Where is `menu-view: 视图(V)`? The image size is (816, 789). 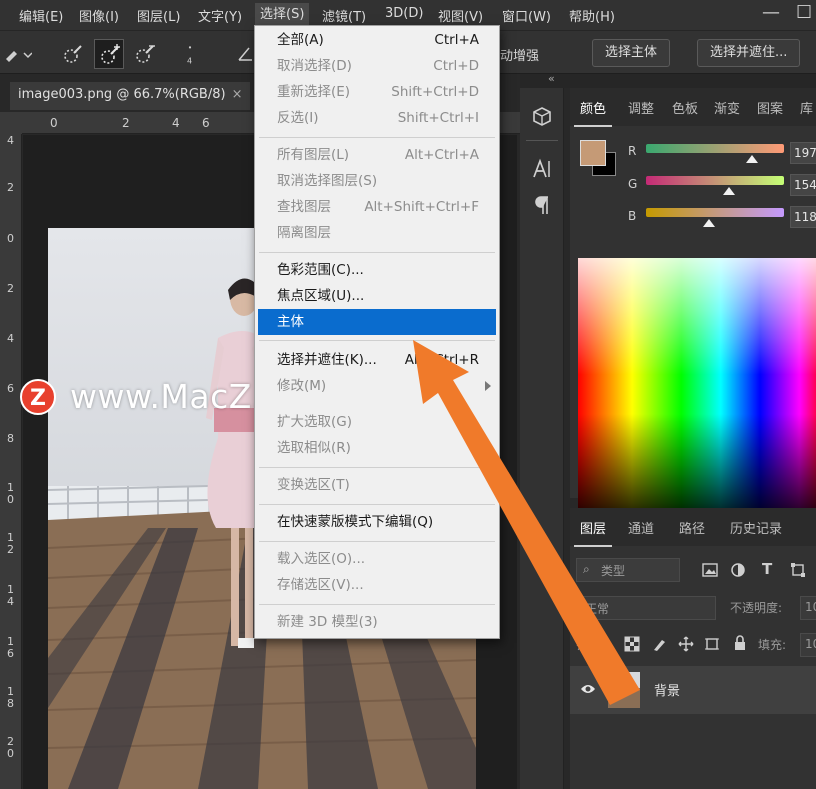
menu-view: 视图(V) is located at coordinates (460, 15).